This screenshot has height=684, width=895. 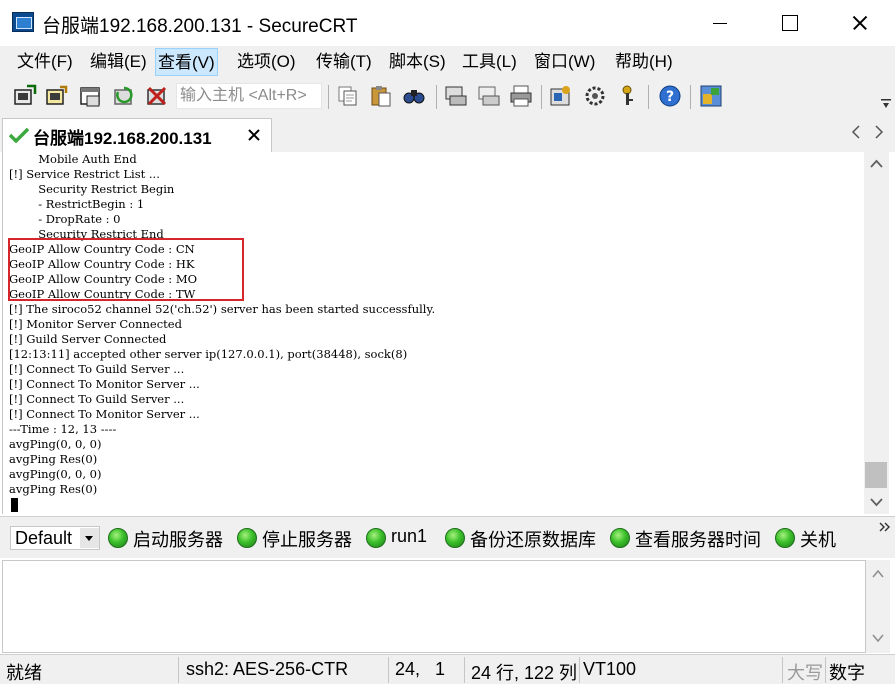 I want to click on quick-connect-icon, so click(x=57, y=96).